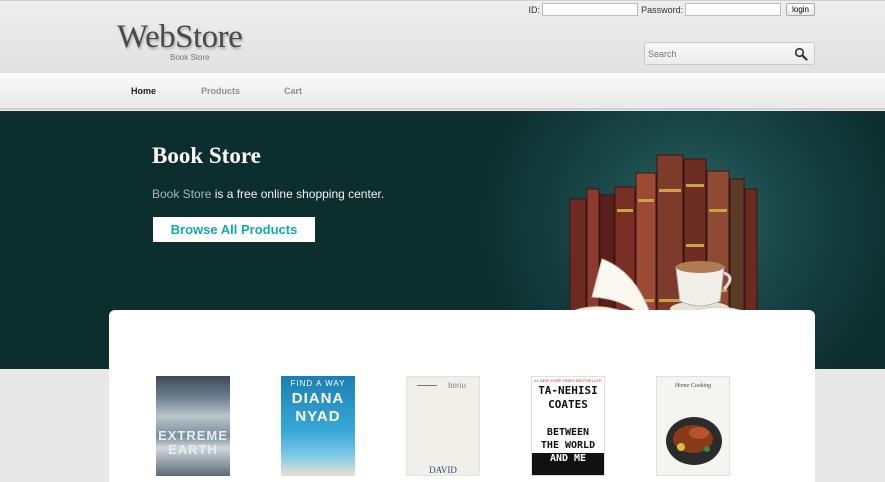 The height and width of the screenshot is (482, 885). I want to click on cover-title: Home Cooking, so click(693, 386).